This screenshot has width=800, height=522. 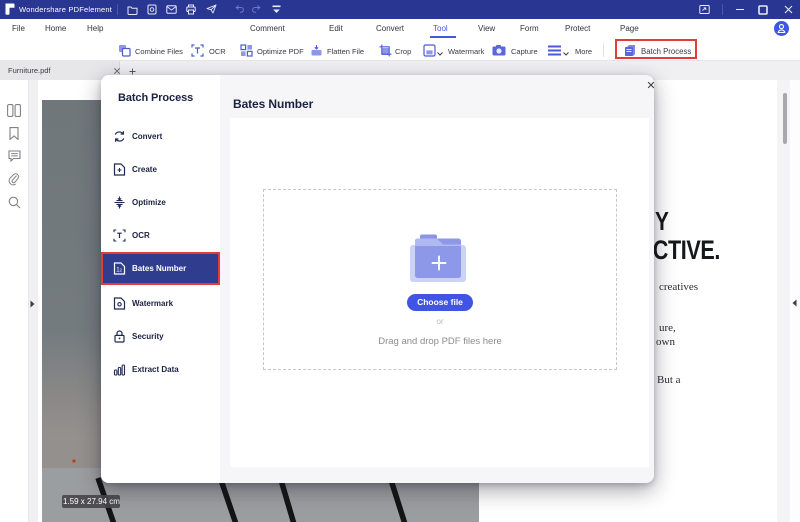 What do you see at coordinates (119, 271) in the screenshot?
I see `svg-text: 12` at bounding box center [119, 271].